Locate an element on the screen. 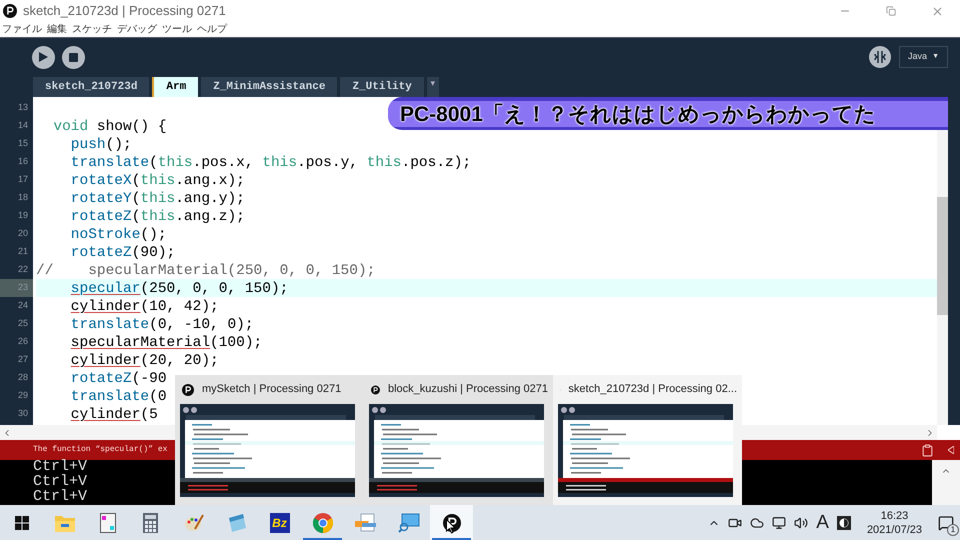 The image size is (960, 540). line-number: 26 is located at coordinates (22, 341).